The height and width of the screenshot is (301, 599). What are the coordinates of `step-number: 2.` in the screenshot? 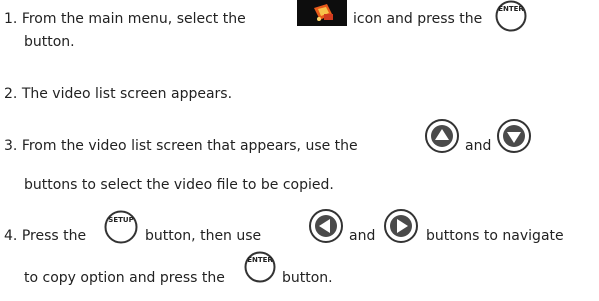 It's located at (11, 94).